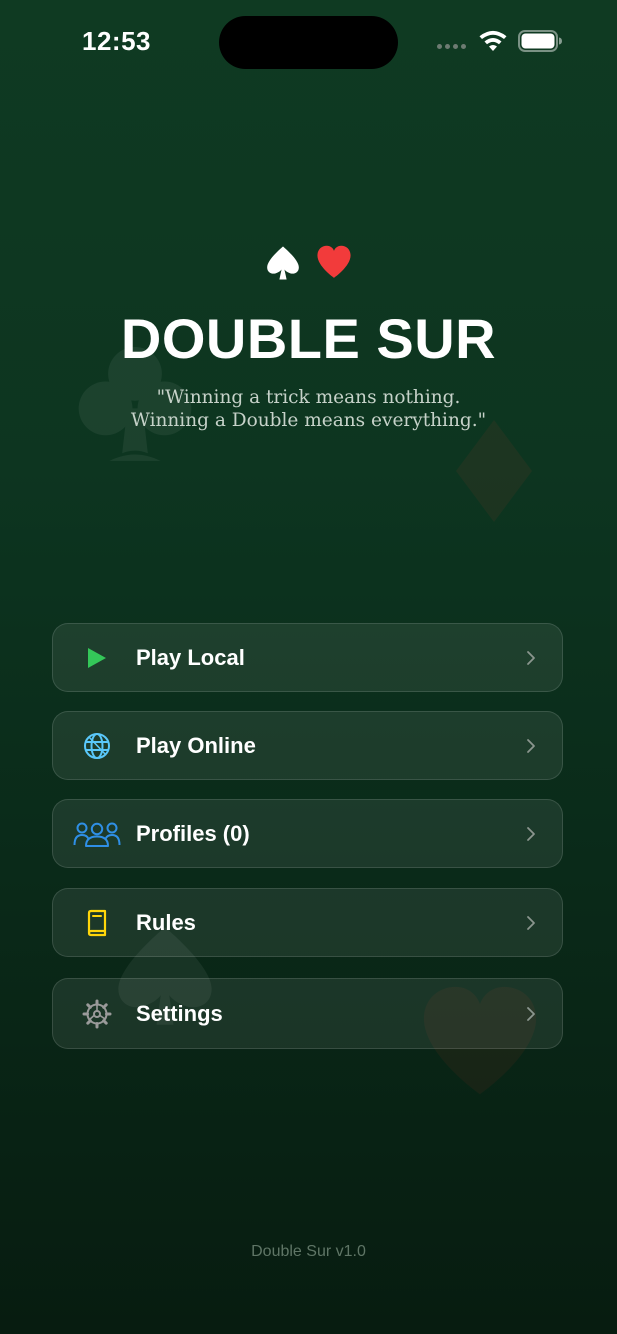 This screenshot has height=1334, width=617. Describe the element at coordinates (179, 1013) in the screenshot. I see `settings-label: Settings` at that location.